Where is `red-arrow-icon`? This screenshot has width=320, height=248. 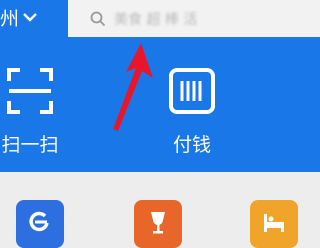 red-arrow-icon is located at coordinates (133, 87).